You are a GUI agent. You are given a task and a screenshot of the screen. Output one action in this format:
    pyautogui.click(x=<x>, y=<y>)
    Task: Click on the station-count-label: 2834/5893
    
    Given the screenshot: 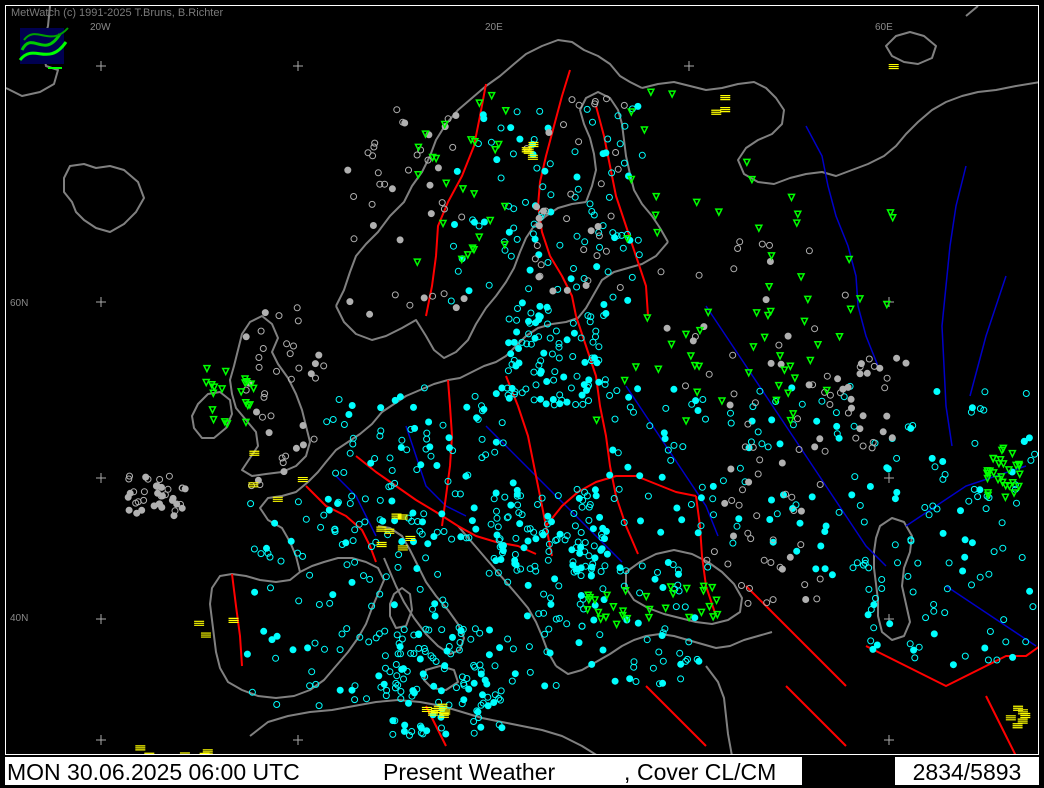 What is the action you would take?
    pyautogui.click(x=967, y=772)
    